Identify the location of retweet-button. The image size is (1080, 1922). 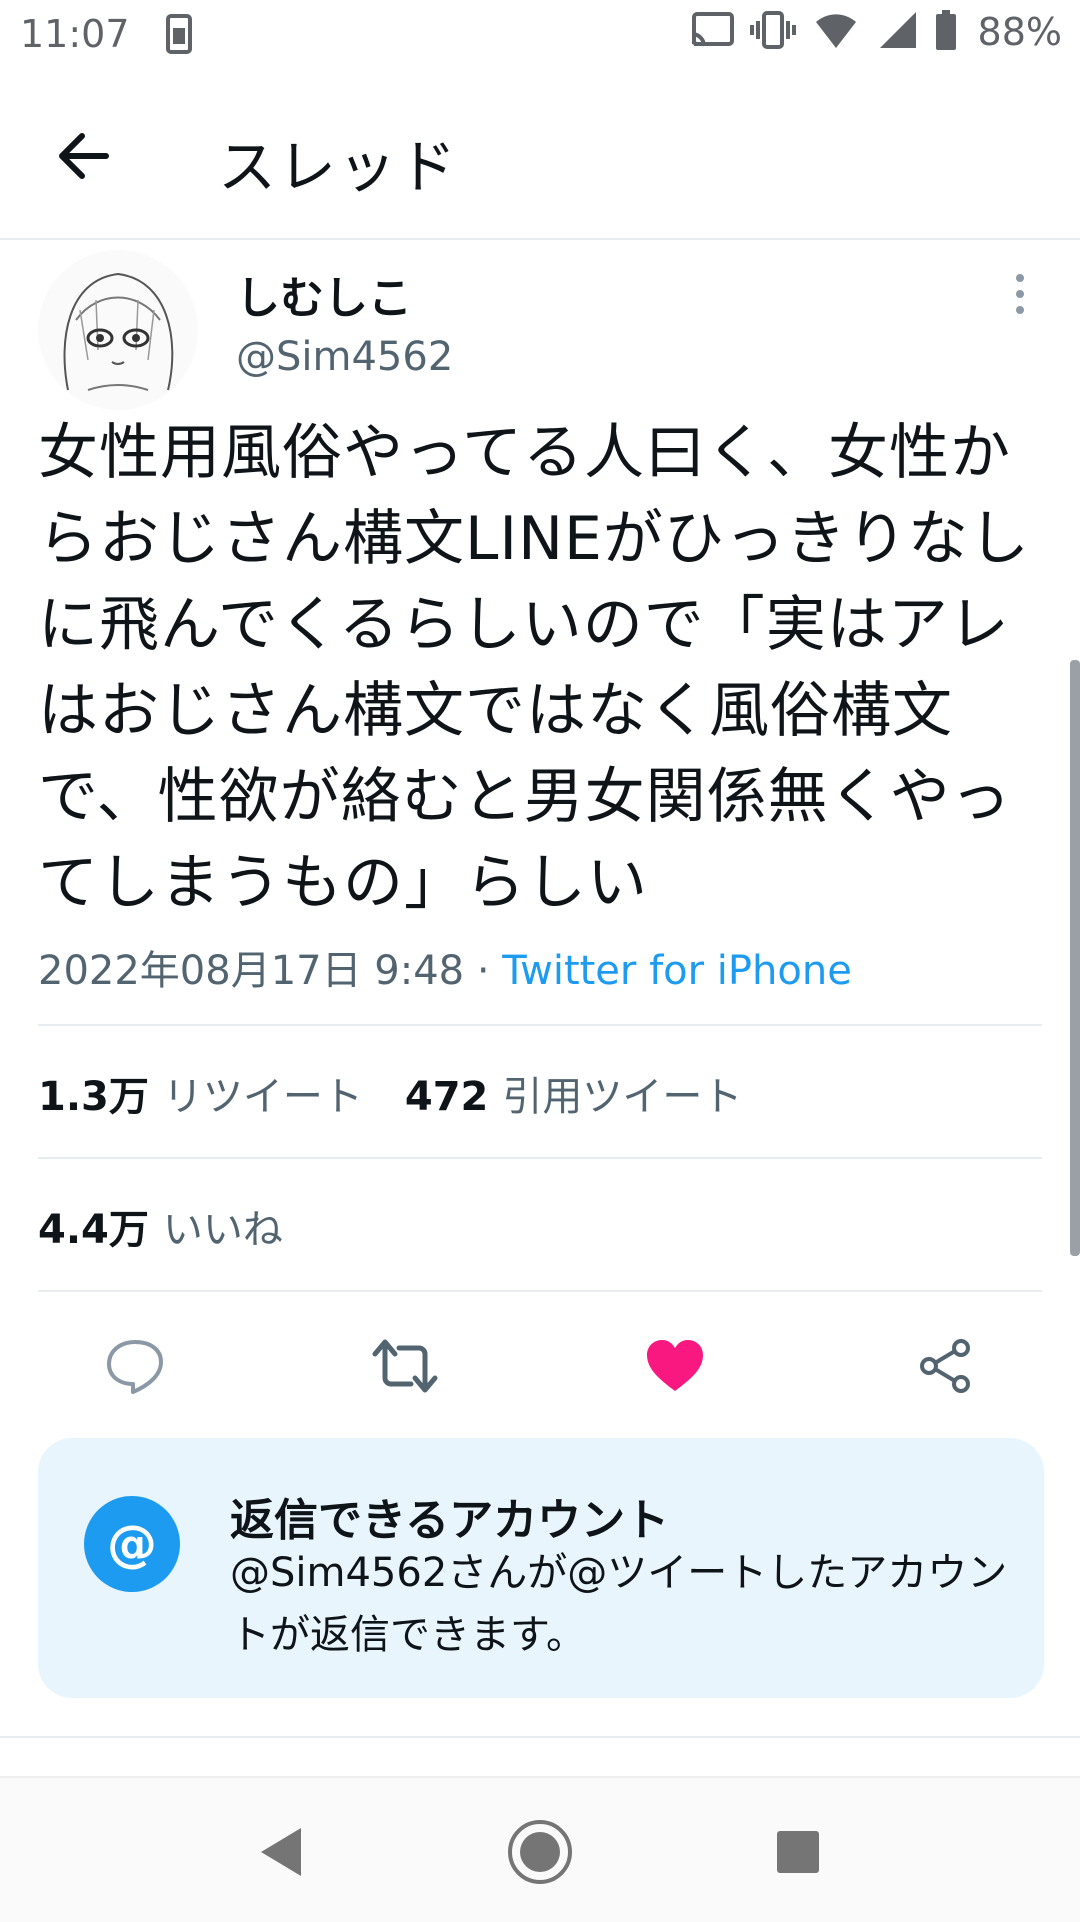
(405, 1368).